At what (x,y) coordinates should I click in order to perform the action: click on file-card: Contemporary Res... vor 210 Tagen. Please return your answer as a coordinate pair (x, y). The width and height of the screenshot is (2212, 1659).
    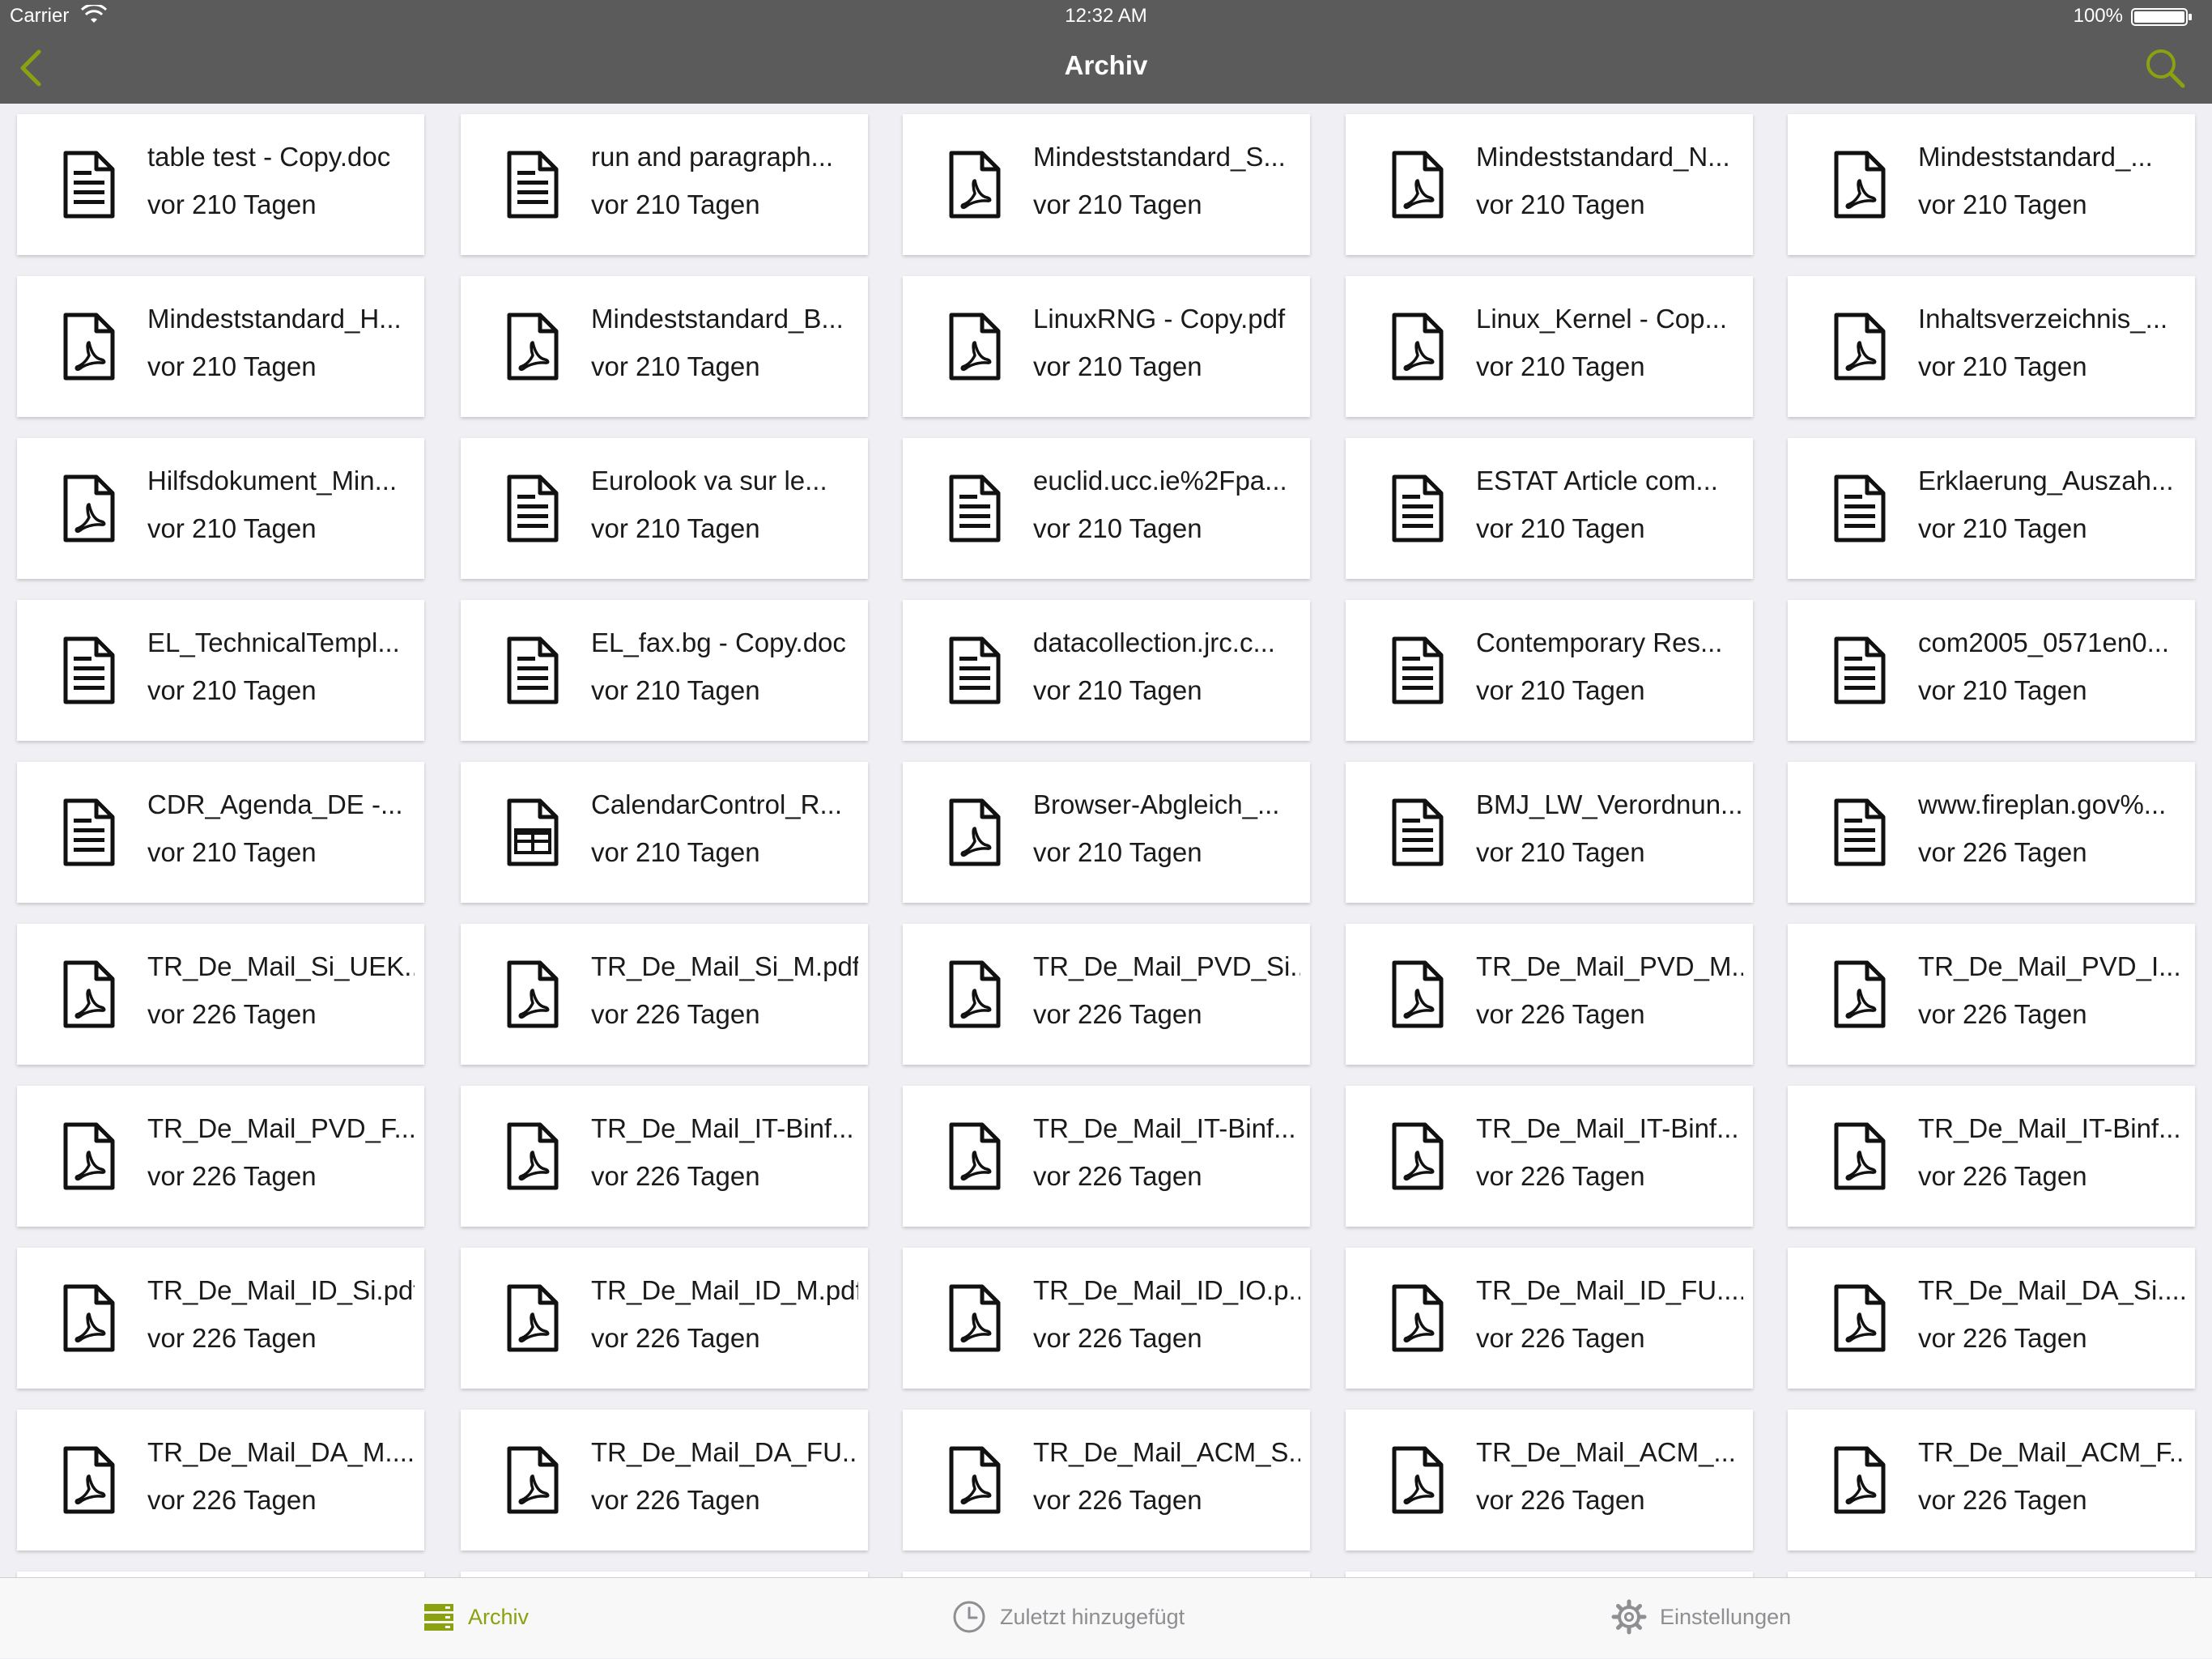
    Looking at the image, I should click on (1549, 670).